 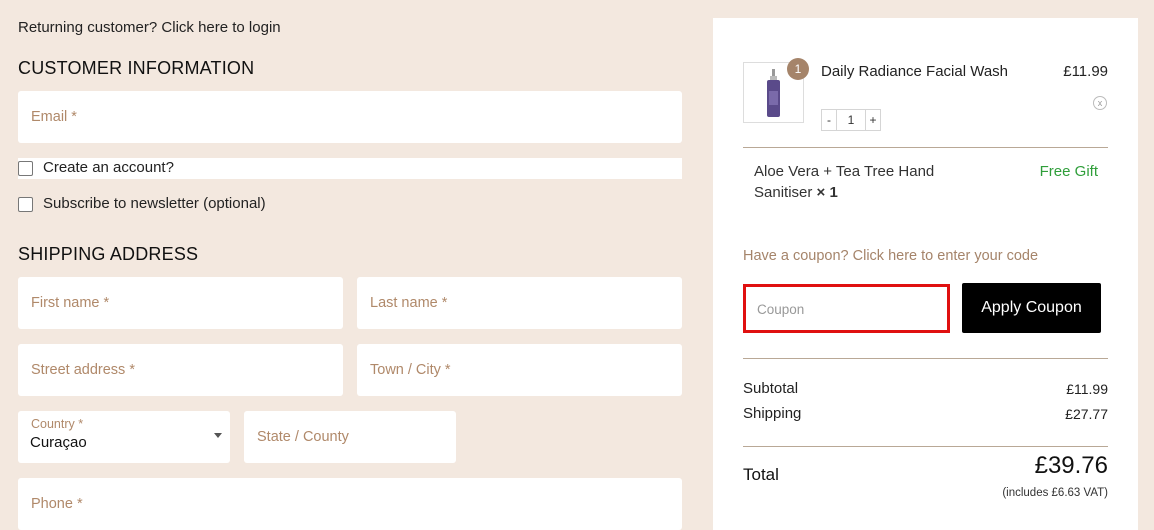 I want to click on country-value: Curaçao, so click(x=58, y=442).